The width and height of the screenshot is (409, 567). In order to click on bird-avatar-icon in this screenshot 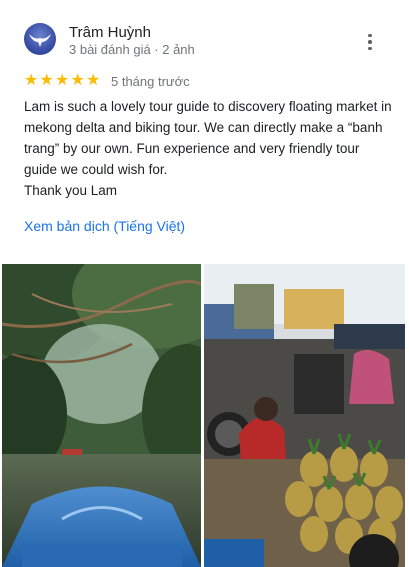, I will do `click(40, 40)`.